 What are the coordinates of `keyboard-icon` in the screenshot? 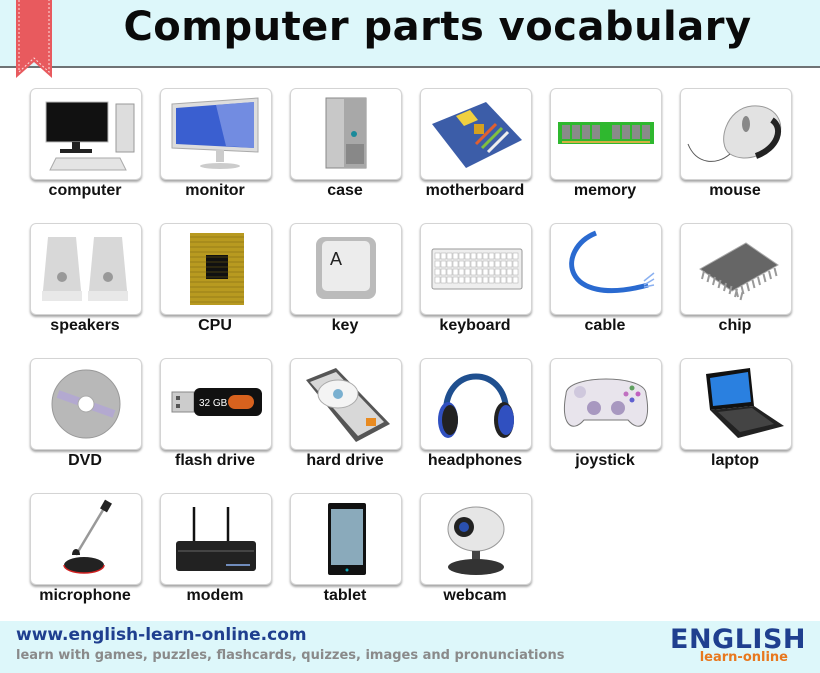 It's located at (477, 269).